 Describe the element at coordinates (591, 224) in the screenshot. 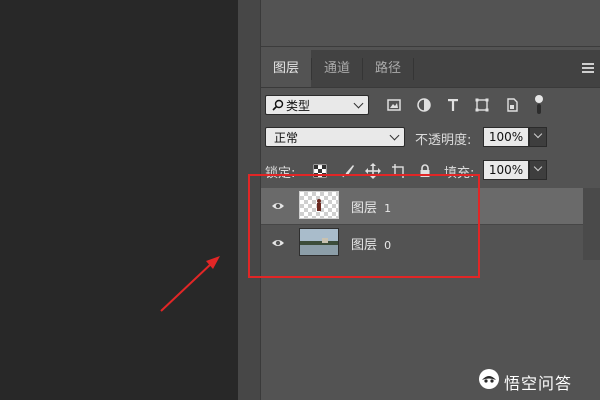

I see `layers-scrollbar` at that location.